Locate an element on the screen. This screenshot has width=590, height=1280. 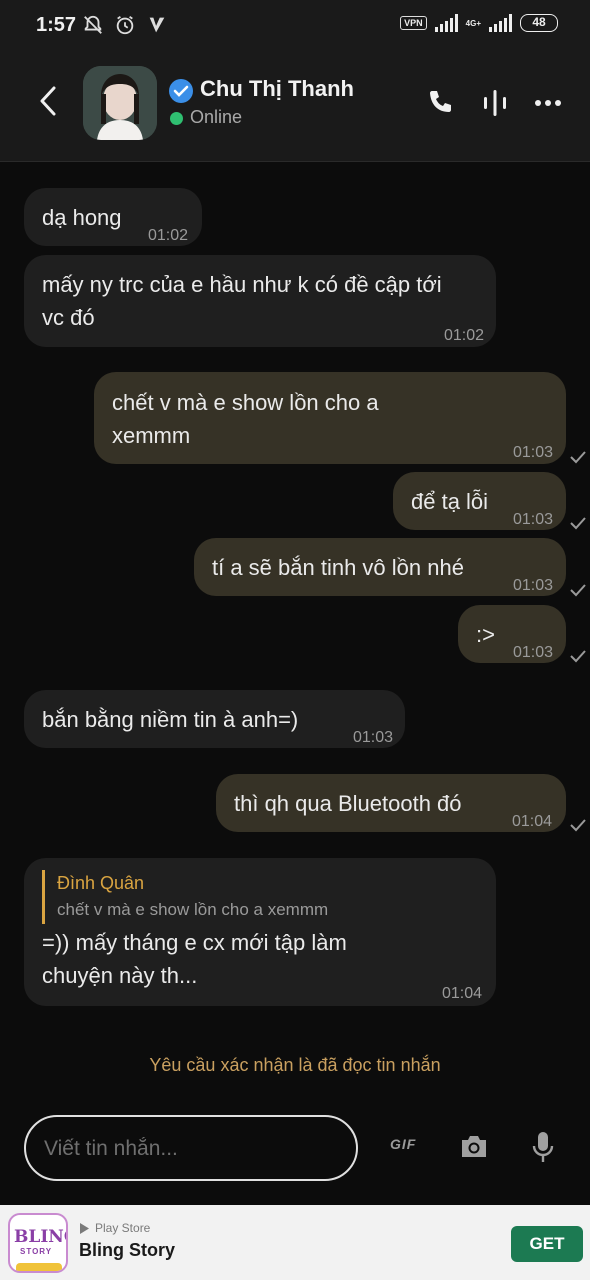
ad-source: Play Store is located at coordinates (115, 1228).